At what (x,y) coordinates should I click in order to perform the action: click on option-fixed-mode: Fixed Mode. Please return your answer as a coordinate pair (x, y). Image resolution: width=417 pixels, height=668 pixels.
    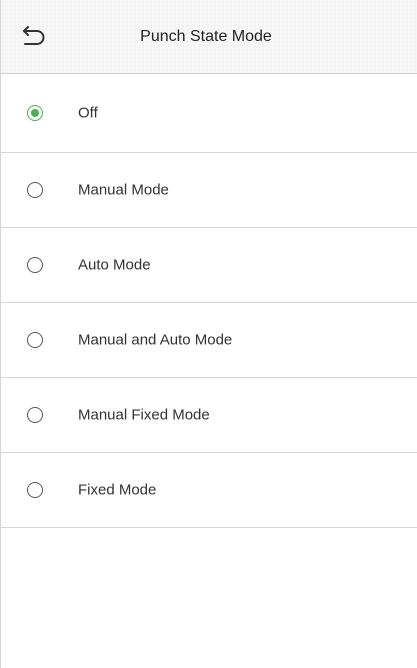
    Looking at the image, I should click on (209, 490).